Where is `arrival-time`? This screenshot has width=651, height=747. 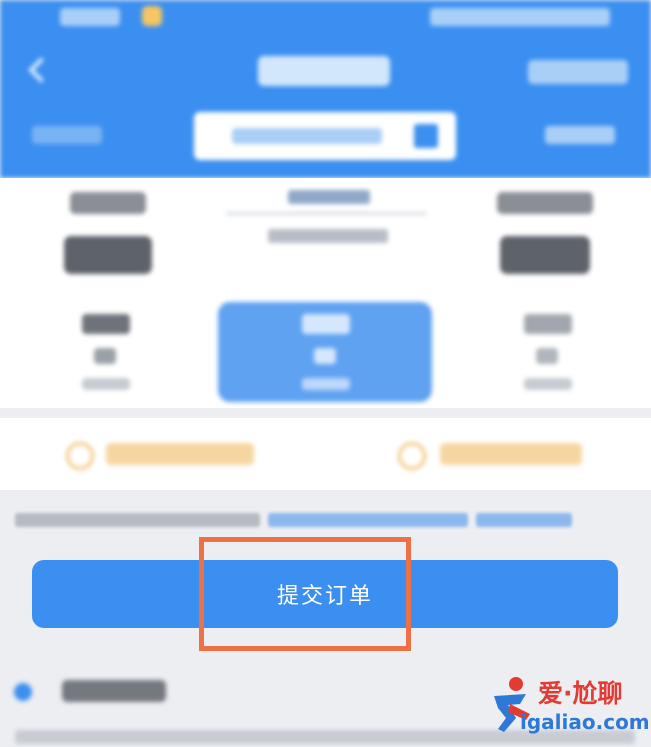
arrival-time is located at coordinates (545, 255).